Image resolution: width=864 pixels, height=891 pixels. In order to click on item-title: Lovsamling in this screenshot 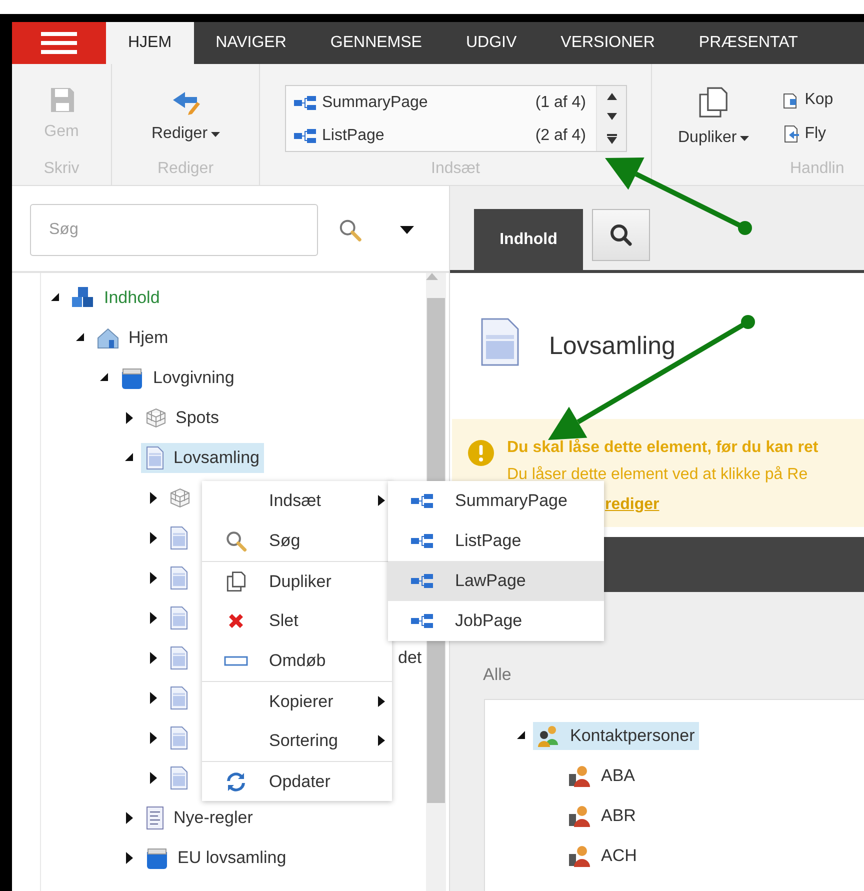, I will do `click(612, 346)`.